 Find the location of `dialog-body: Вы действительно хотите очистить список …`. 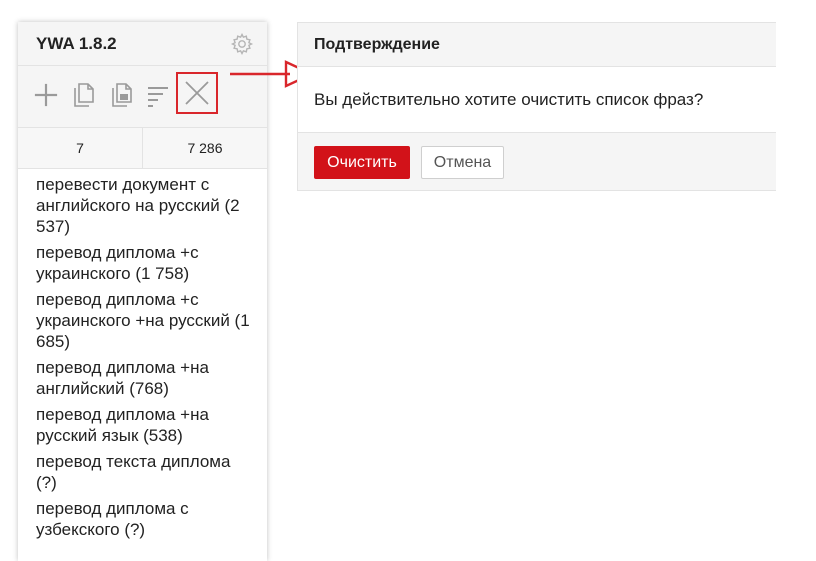

dialog-body: Вы действительно хотите очистить список … is located at coordinates (537, 100).